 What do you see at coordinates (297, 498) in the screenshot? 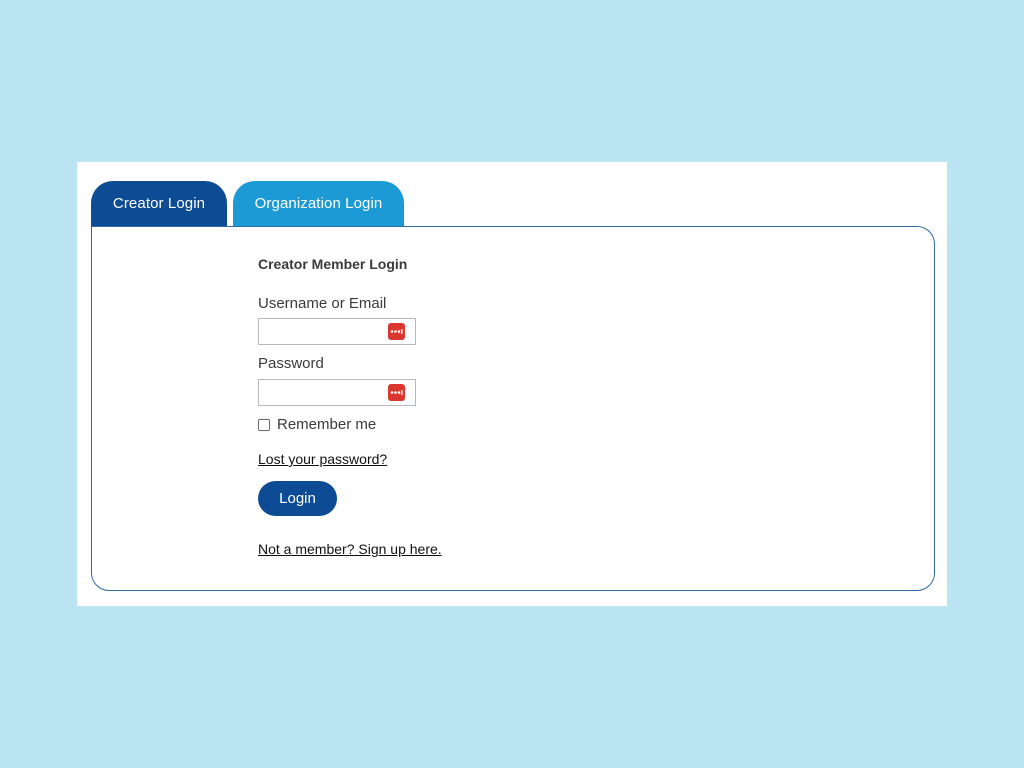
I see `login-button: Login` at bounding box center [297, 498].